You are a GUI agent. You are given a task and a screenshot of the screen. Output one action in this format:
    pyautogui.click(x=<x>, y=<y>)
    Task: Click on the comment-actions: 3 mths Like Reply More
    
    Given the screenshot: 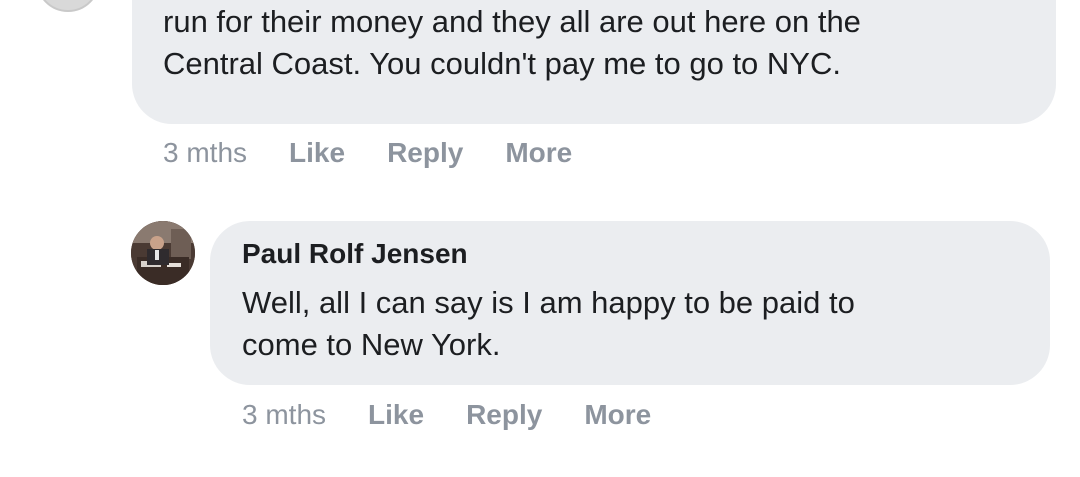 What is the action you would take?
    pyautogui.click(x=388, y=153)
    